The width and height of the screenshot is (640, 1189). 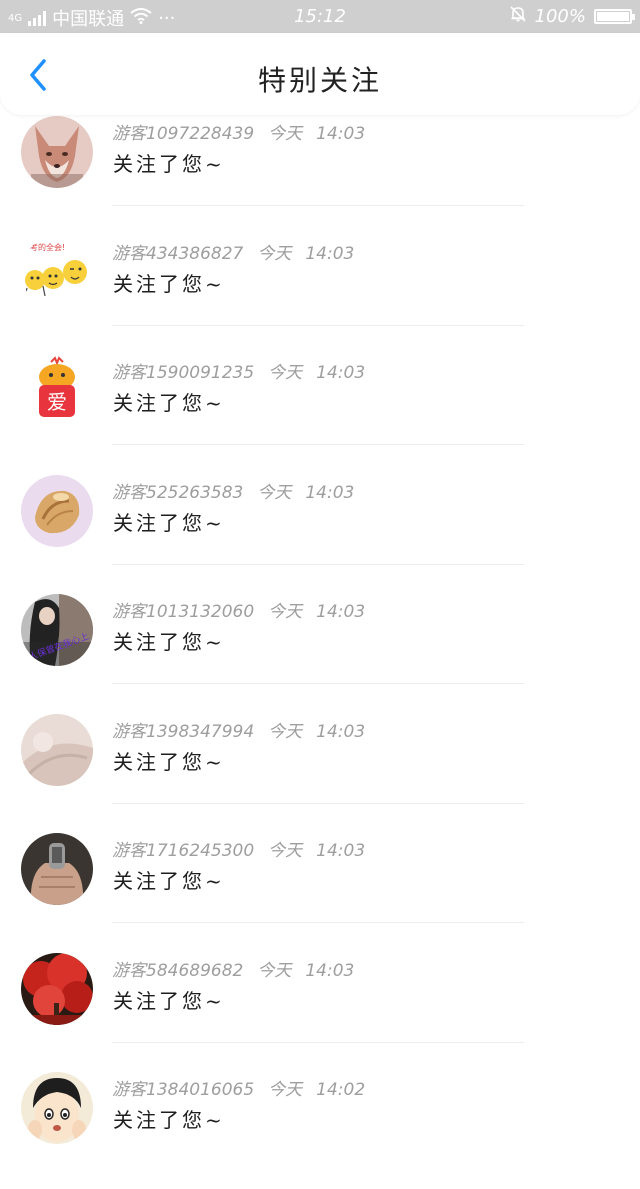 What do you see at coordinates (183, 134) in the screenshot?
I see `username: 游客1097228439` at bounding box center [183, 134].